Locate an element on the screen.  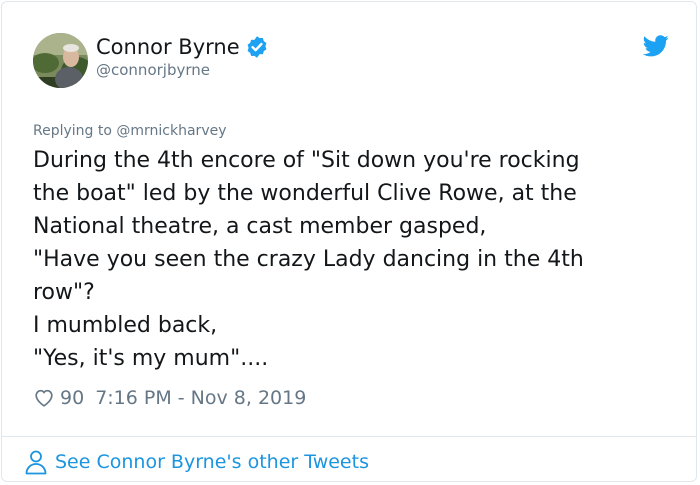
see-other-tweets-link: See Connor Byrne's other Tweets is located at coordinates (196, 462).